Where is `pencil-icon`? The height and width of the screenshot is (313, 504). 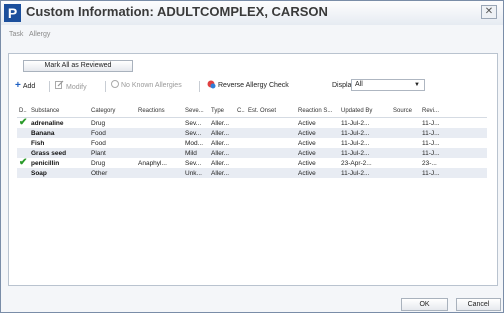 pencil-icon is located at coordinates (59, 87).